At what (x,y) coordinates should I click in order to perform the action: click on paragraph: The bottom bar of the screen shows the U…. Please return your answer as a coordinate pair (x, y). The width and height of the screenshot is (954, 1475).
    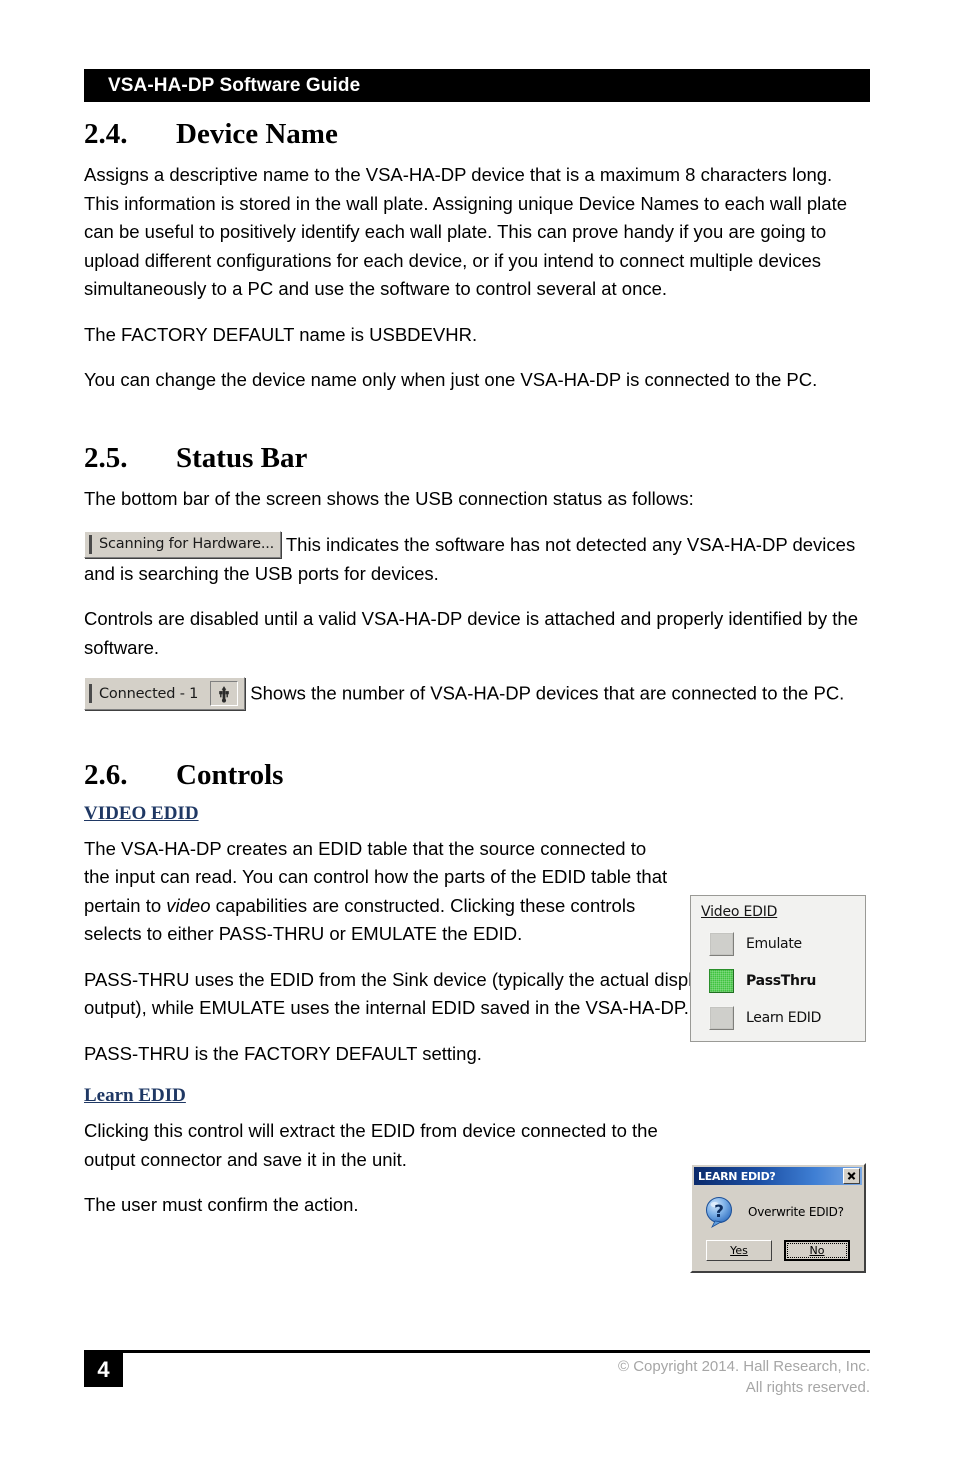
    Looking at the image, I should click on (389, 499).